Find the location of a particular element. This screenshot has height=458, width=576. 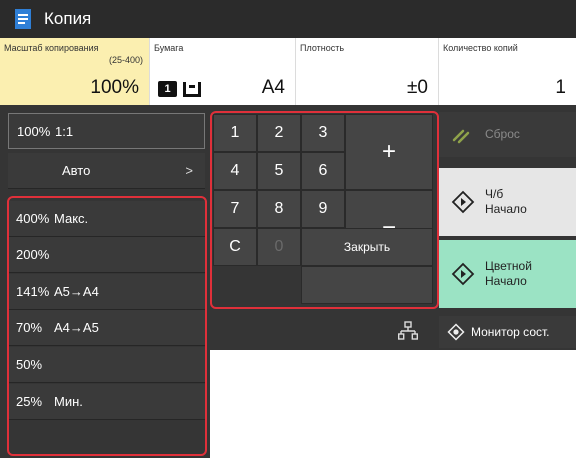

bw-start-label: Ч/б Начало is located at coordinates (506, 201).